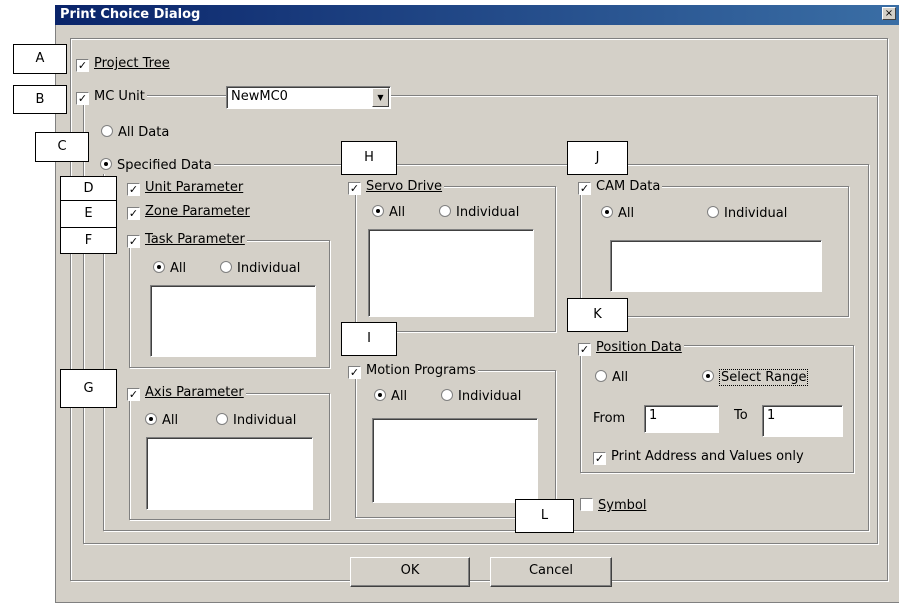 Image resolution: width=899 pixels, height=606 pixels. Describe the element at coordinates (62, 147) in the screenshot. I see `callout-c: C` at that location.